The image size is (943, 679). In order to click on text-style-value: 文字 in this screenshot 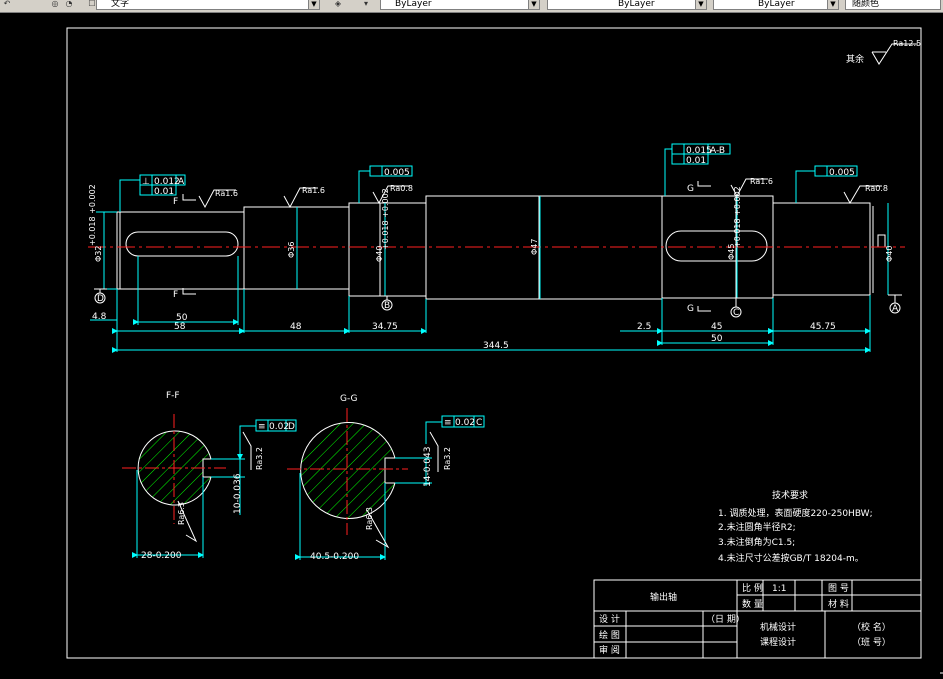, I will do `click(120, 4)`.